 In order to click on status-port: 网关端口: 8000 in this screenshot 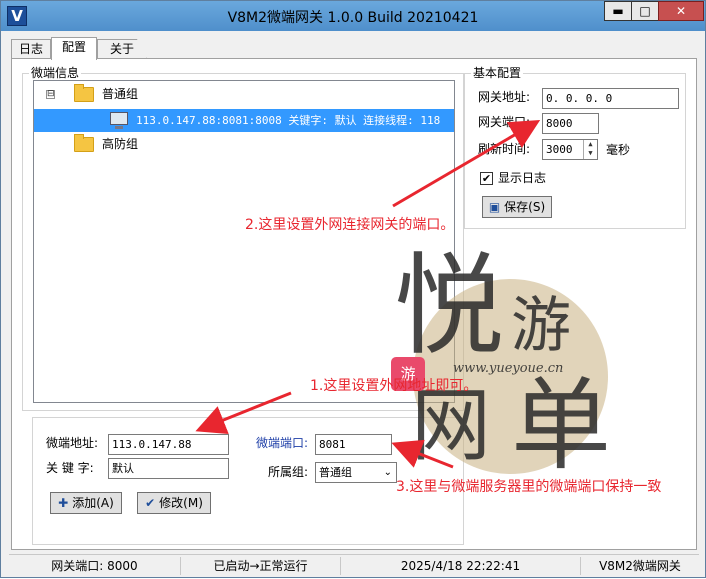, I will do `click(95, 566)`.